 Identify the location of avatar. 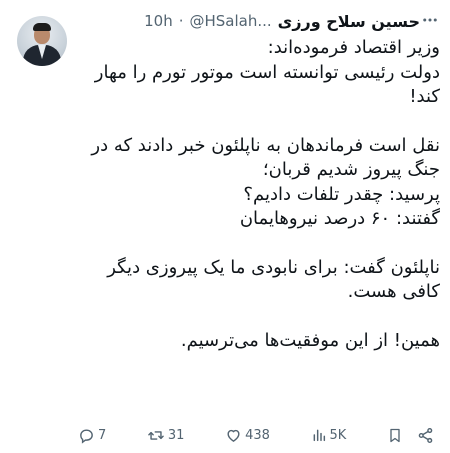
(42, 41).